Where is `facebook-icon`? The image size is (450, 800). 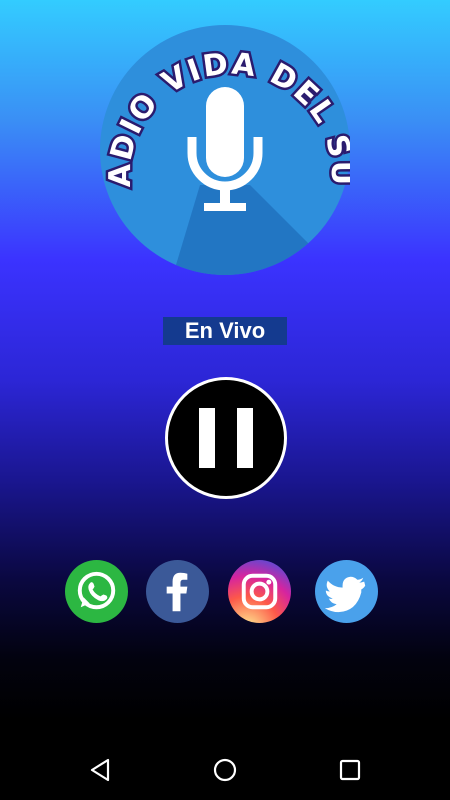 facebook-icon is located at coordinates (177, 592).